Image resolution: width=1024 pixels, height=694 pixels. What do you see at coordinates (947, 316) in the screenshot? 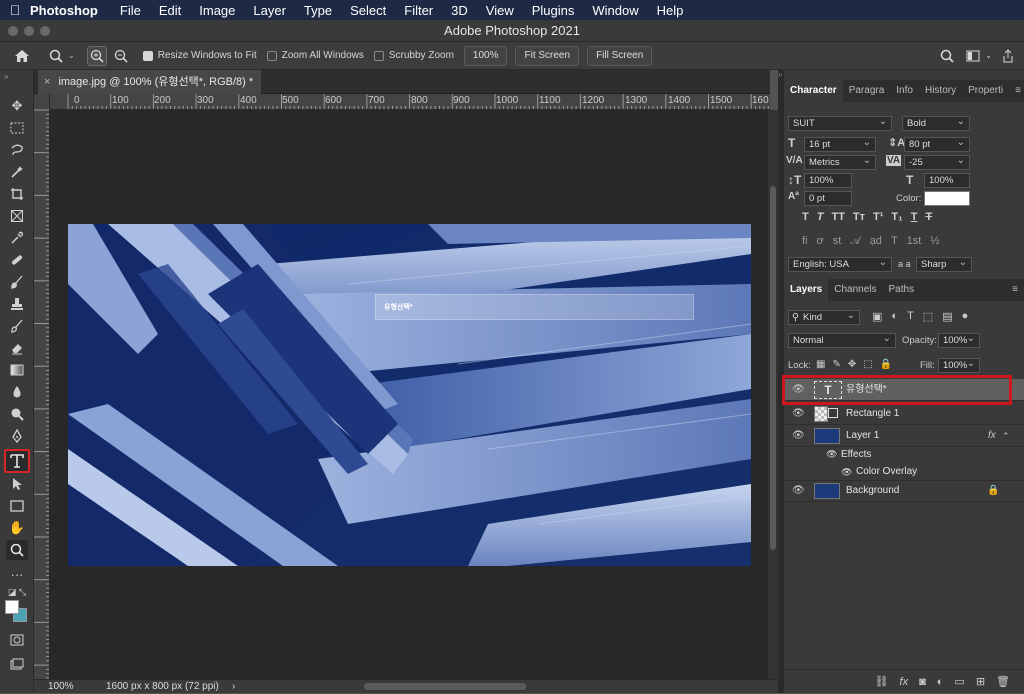
I see `filter-smart-object-icon: ▤` at bounding box center [947, 316].